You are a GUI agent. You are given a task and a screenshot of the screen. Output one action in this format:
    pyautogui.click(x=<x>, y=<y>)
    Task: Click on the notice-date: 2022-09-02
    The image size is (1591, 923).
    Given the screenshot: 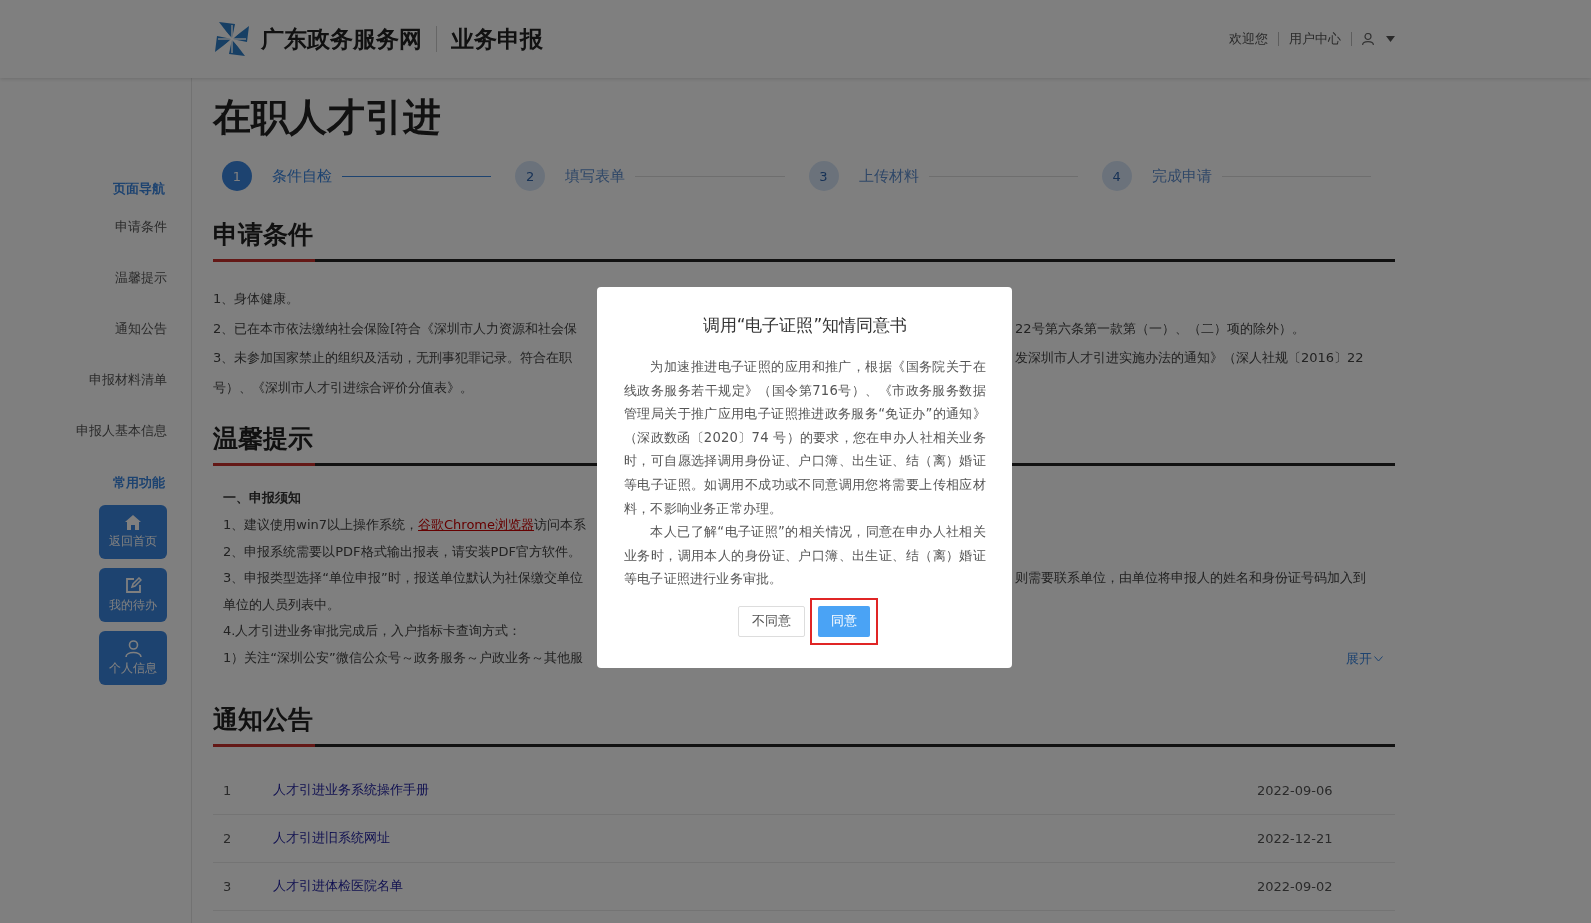 What is the action you would take?
    pyautogui.click(x=1295, y=886)
    